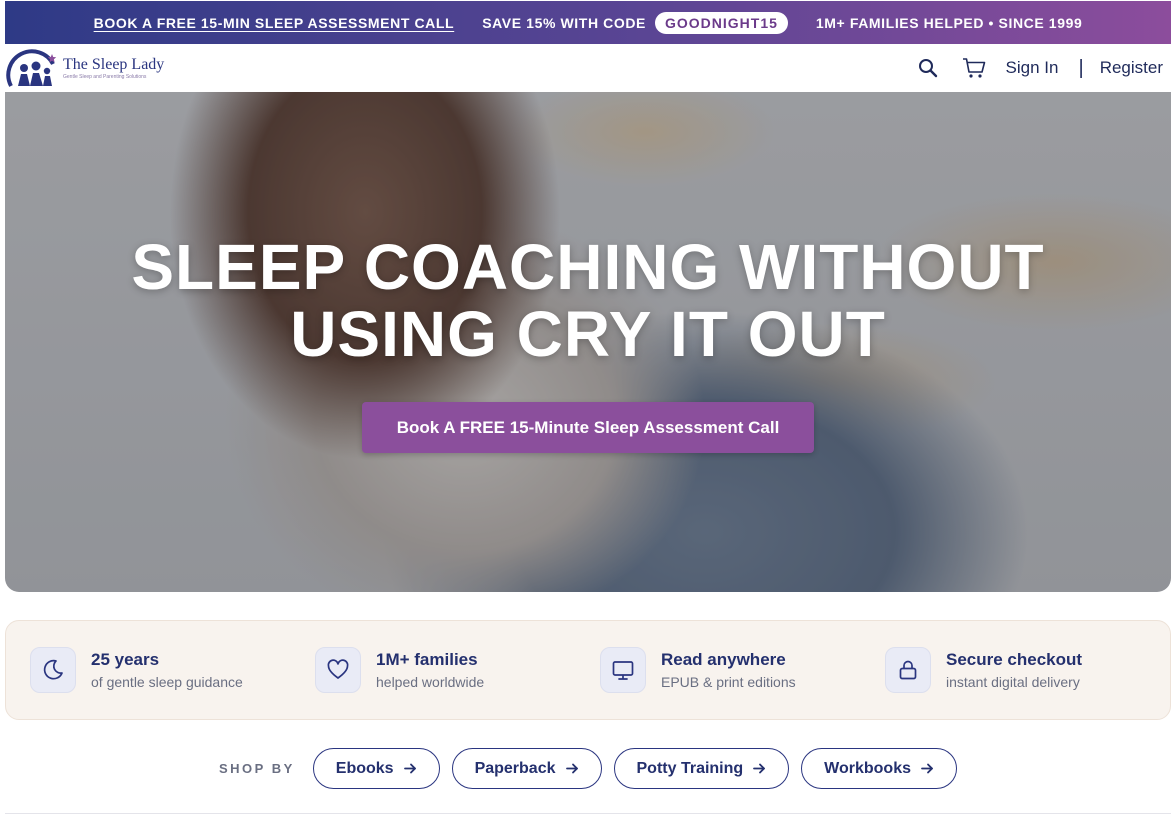  I want to click on hero-title-line1: SLEEP COACHING WITHOUT, so click(588, 267).